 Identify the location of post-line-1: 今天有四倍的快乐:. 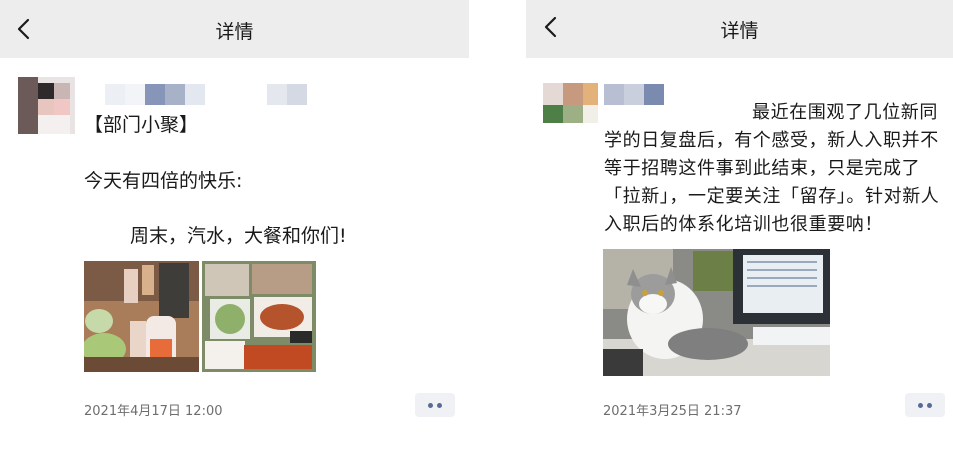
(163, 181).